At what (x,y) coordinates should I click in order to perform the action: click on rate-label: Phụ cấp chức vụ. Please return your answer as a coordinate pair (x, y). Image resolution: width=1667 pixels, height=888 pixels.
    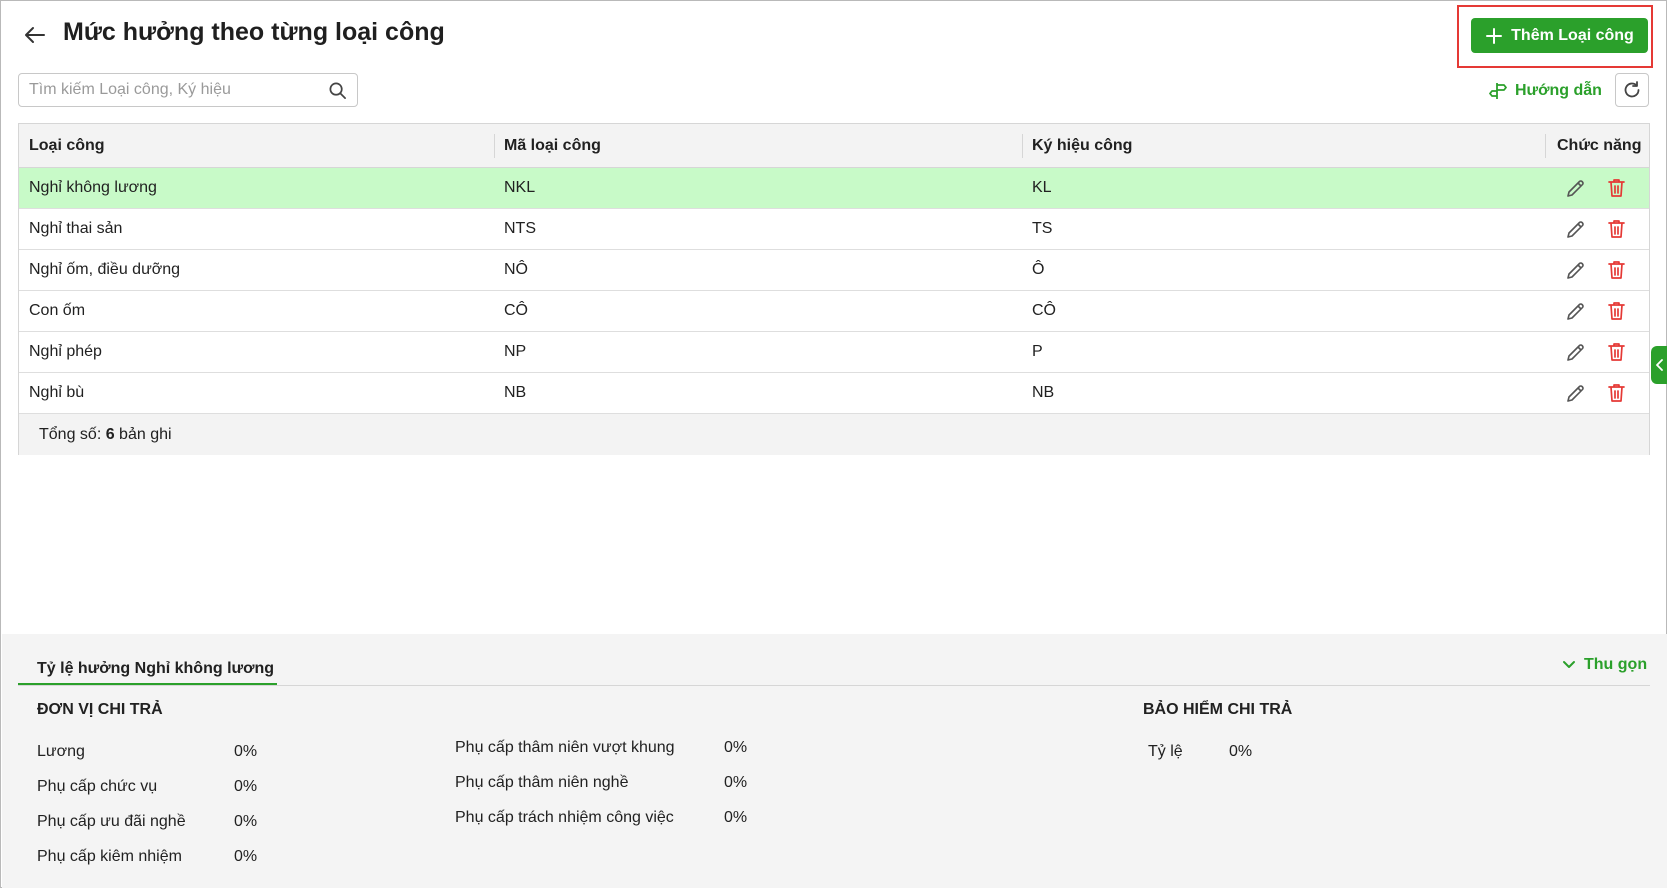
    Looking at the image, I should click on (97, 786).